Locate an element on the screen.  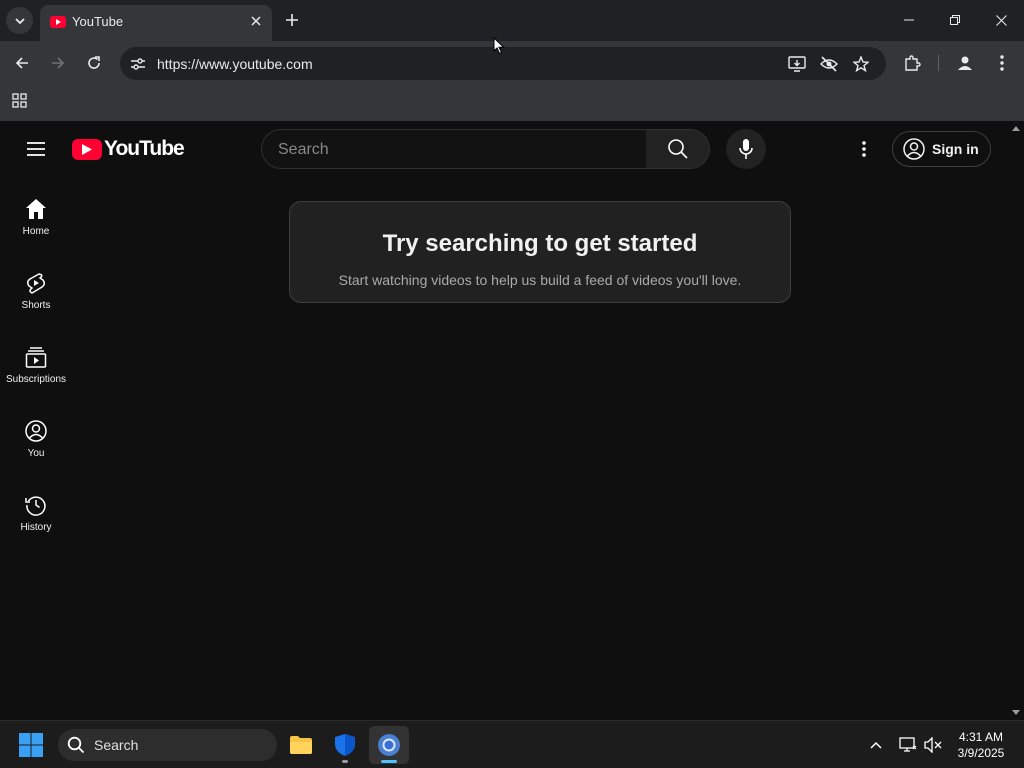
reload-icon is located at coordinates (94, 62).